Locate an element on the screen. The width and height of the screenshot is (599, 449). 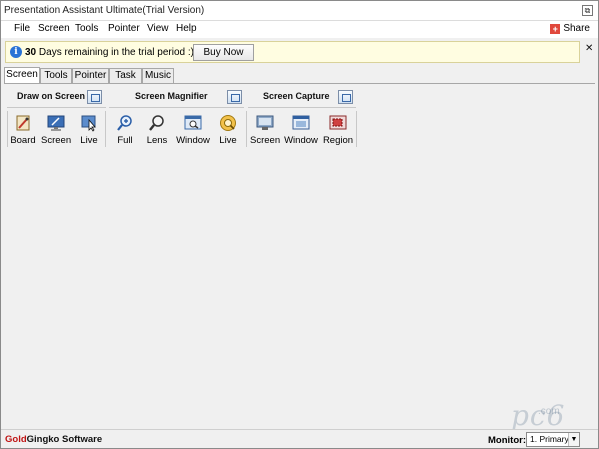
share-icon: + is located at coordinates (555, 28).